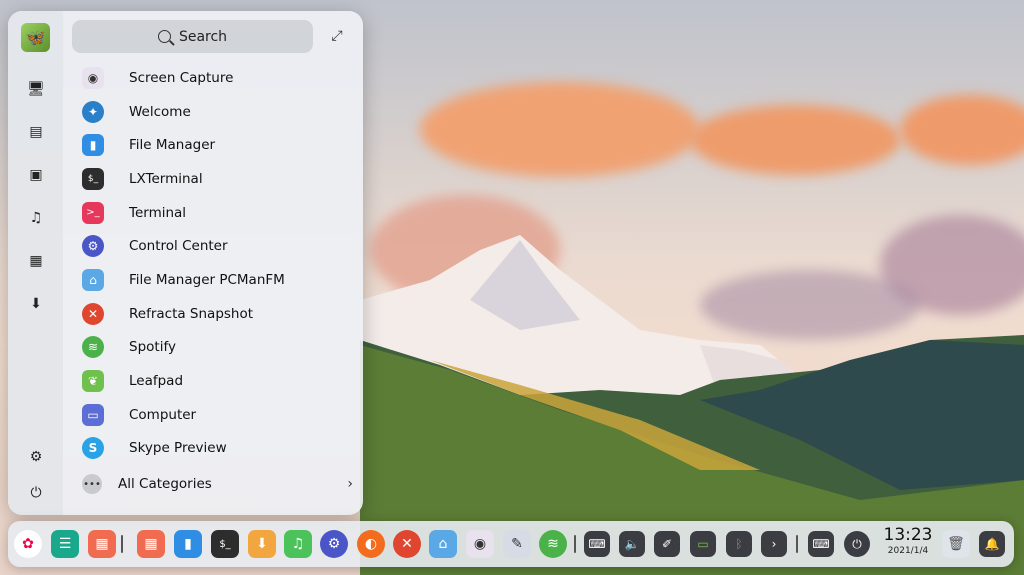  I want to click on app-label: Terminal, so click(157, 213).